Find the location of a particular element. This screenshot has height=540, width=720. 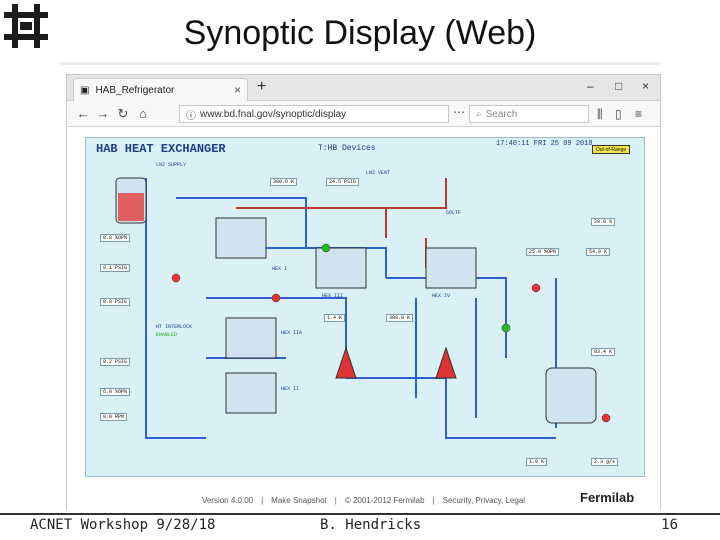

interlock-label: HT INTERLOCK is located at coordinates (174, 327).